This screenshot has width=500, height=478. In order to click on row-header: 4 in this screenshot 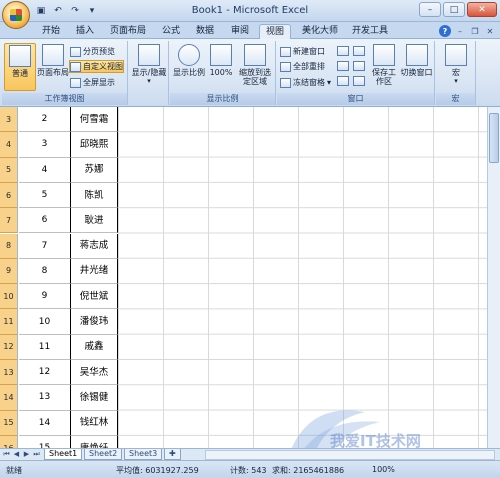, I will do `click(9, 145)`.